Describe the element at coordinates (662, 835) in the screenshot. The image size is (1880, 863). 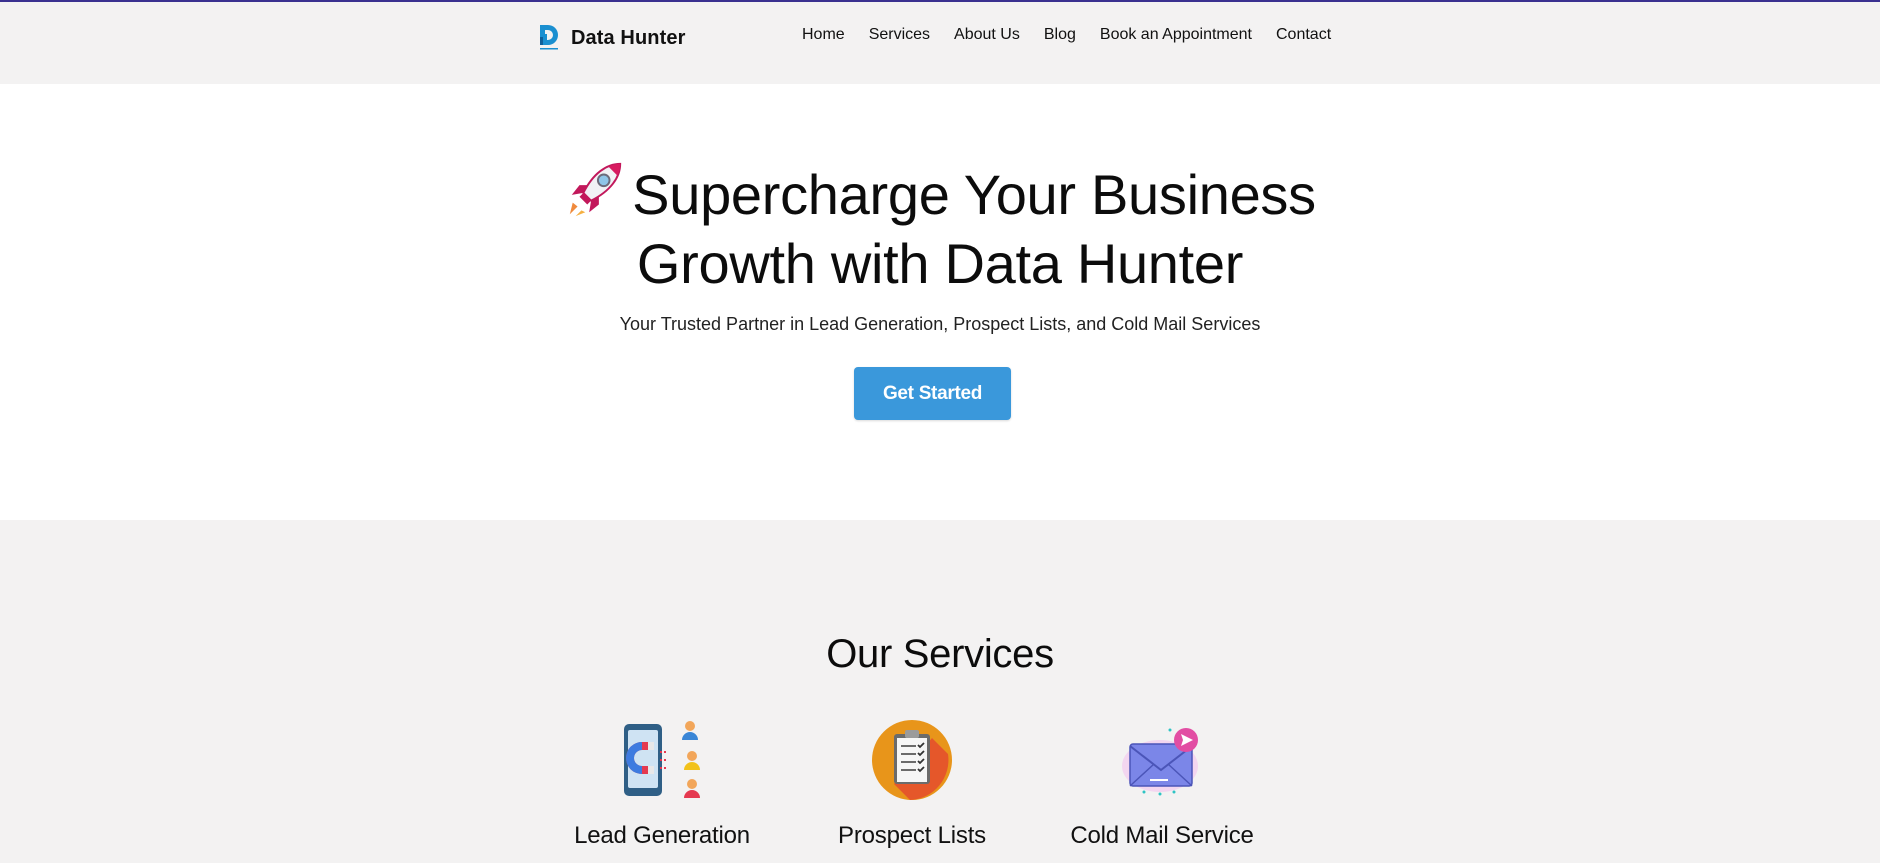
I see `service-label-lead-generation: Lead Generation` at that location.